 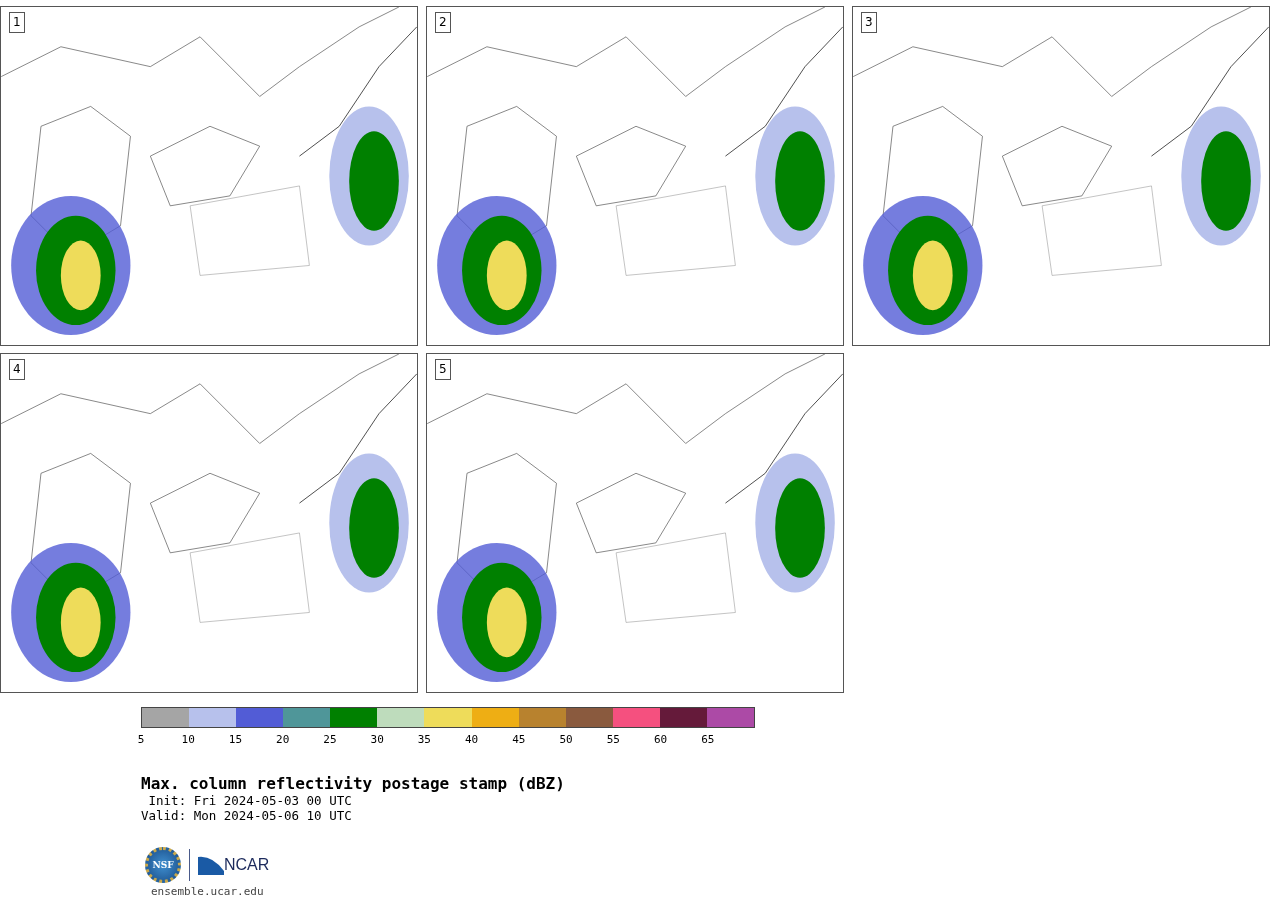 I want to click on panel-number: 3, so click(x=869, y=22).